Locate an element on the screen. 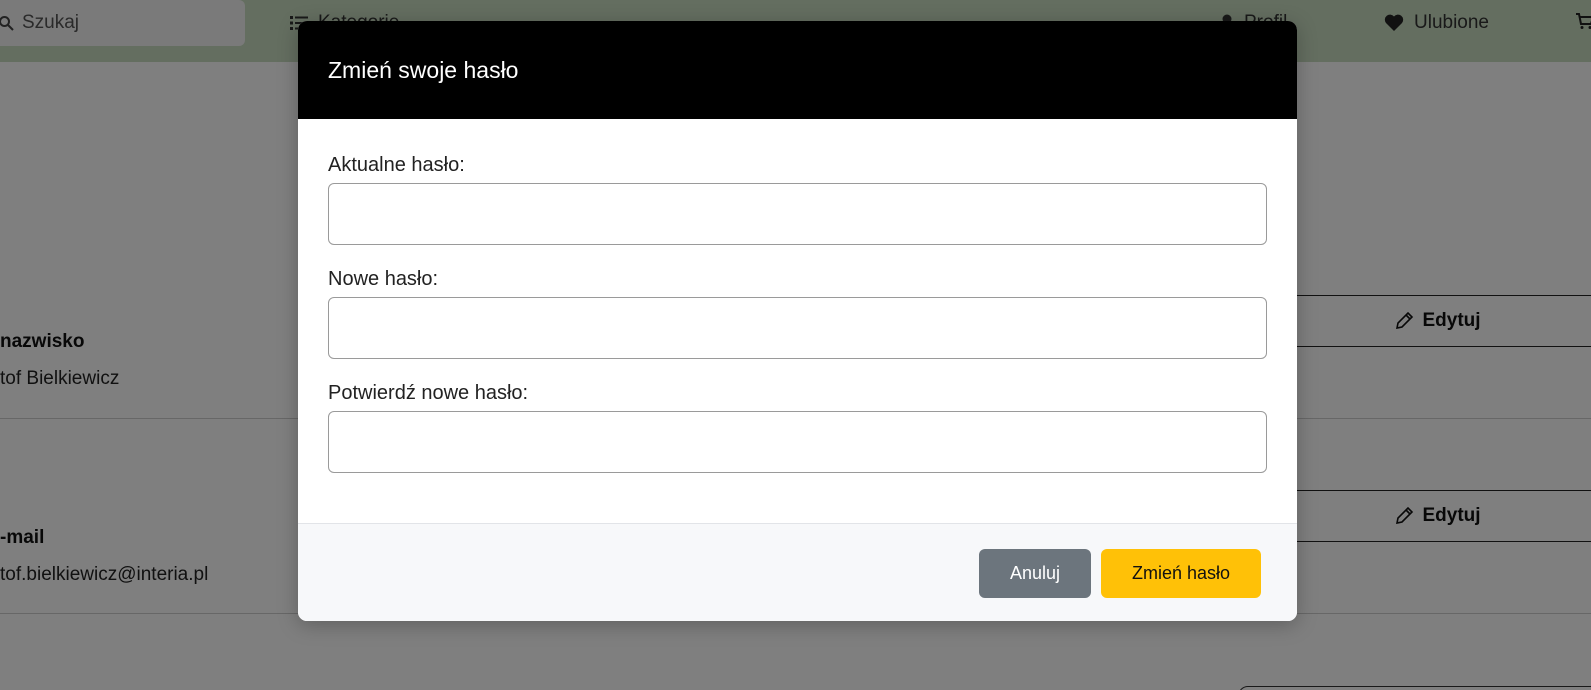  new-password-input is located at coordinates (797, 328).